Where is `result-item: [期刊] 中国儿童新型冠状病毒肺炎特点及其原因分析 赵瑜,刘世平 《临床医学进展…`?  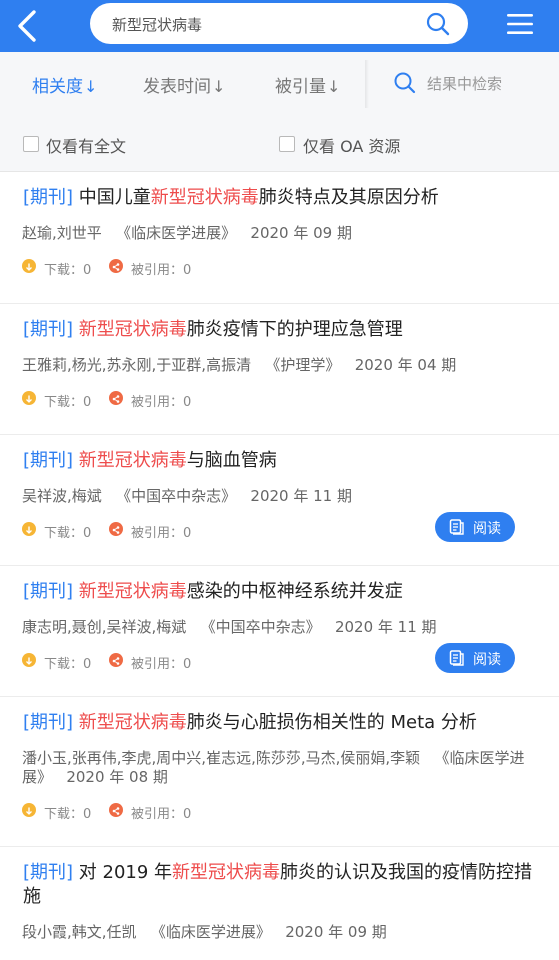 result-item: [期刊] 中国儿童新型冠状病毒肺炎特点及其原因分析 赵瑜,刘世平 《临床医学进展… is located at coordinates (279, 238).